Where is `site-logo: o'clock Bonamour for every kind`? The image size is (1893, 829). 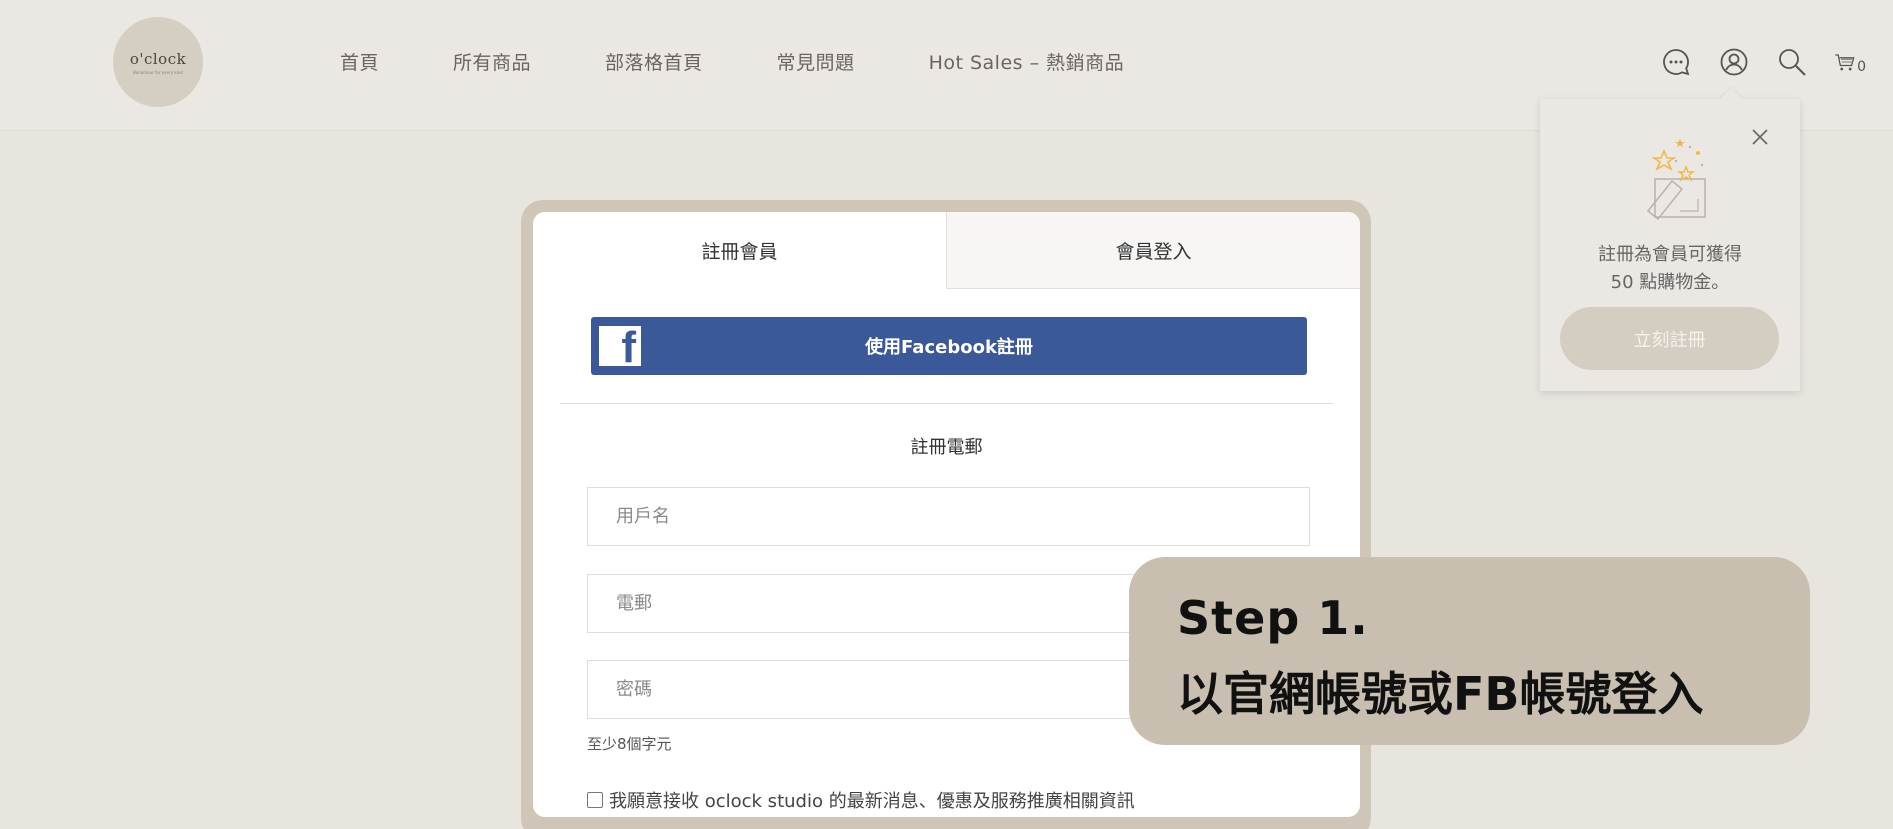 site-logo: o'clock Bonamour for every kind is located at coordinates (158, 62).